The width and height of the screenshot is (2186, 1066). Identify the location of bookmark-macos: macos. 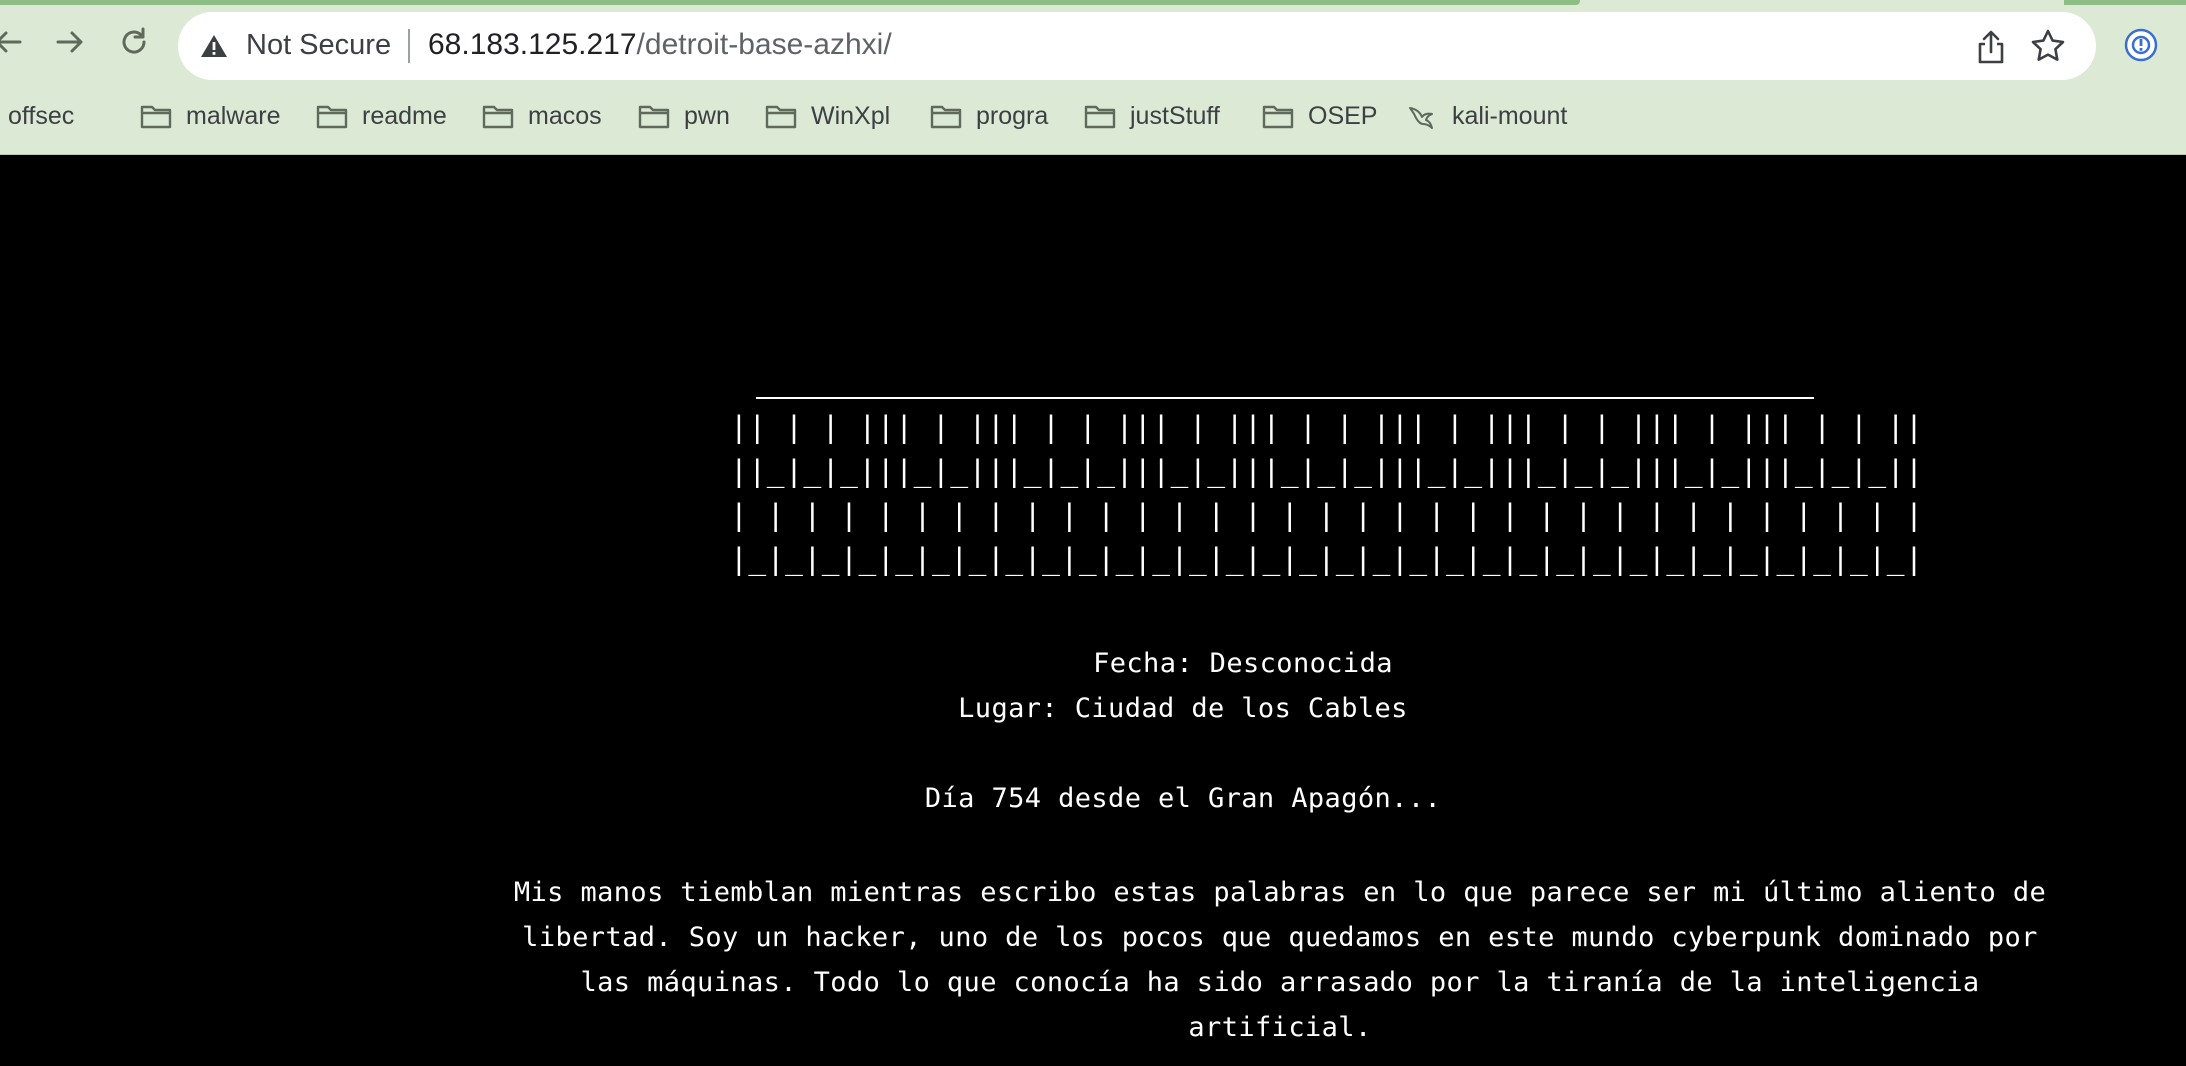
(542, 116).